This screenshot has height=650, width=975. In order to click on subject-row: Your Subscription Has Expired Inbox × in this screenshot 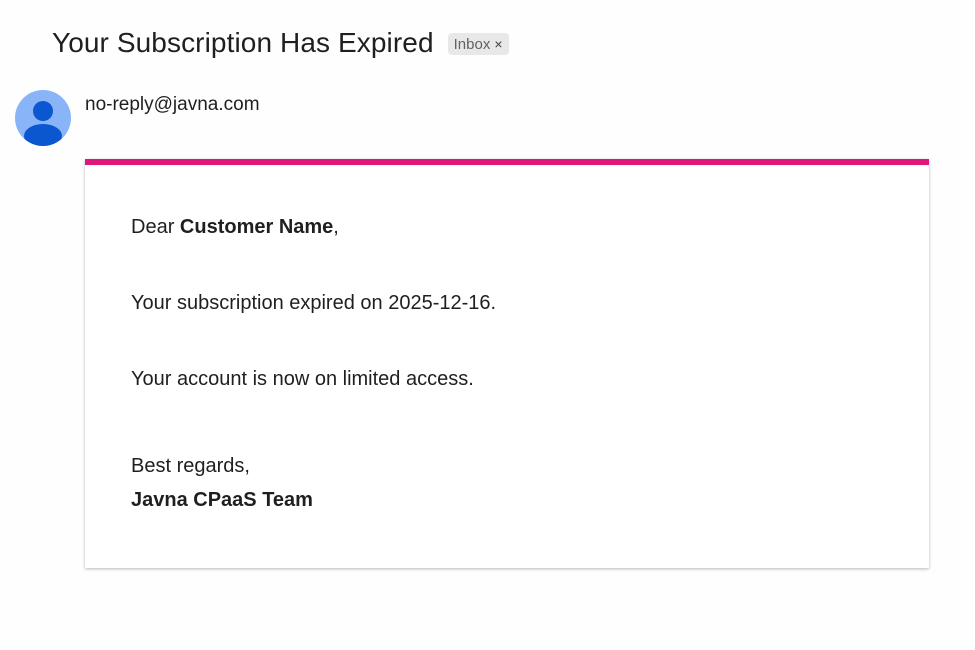, I will do `click(280, 43)`.